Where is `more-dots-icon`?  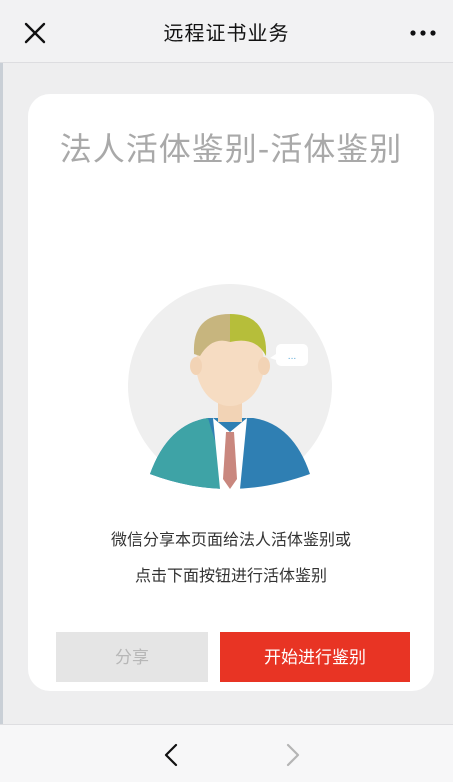 more-dots-icon is located at coordinates (423, 33).